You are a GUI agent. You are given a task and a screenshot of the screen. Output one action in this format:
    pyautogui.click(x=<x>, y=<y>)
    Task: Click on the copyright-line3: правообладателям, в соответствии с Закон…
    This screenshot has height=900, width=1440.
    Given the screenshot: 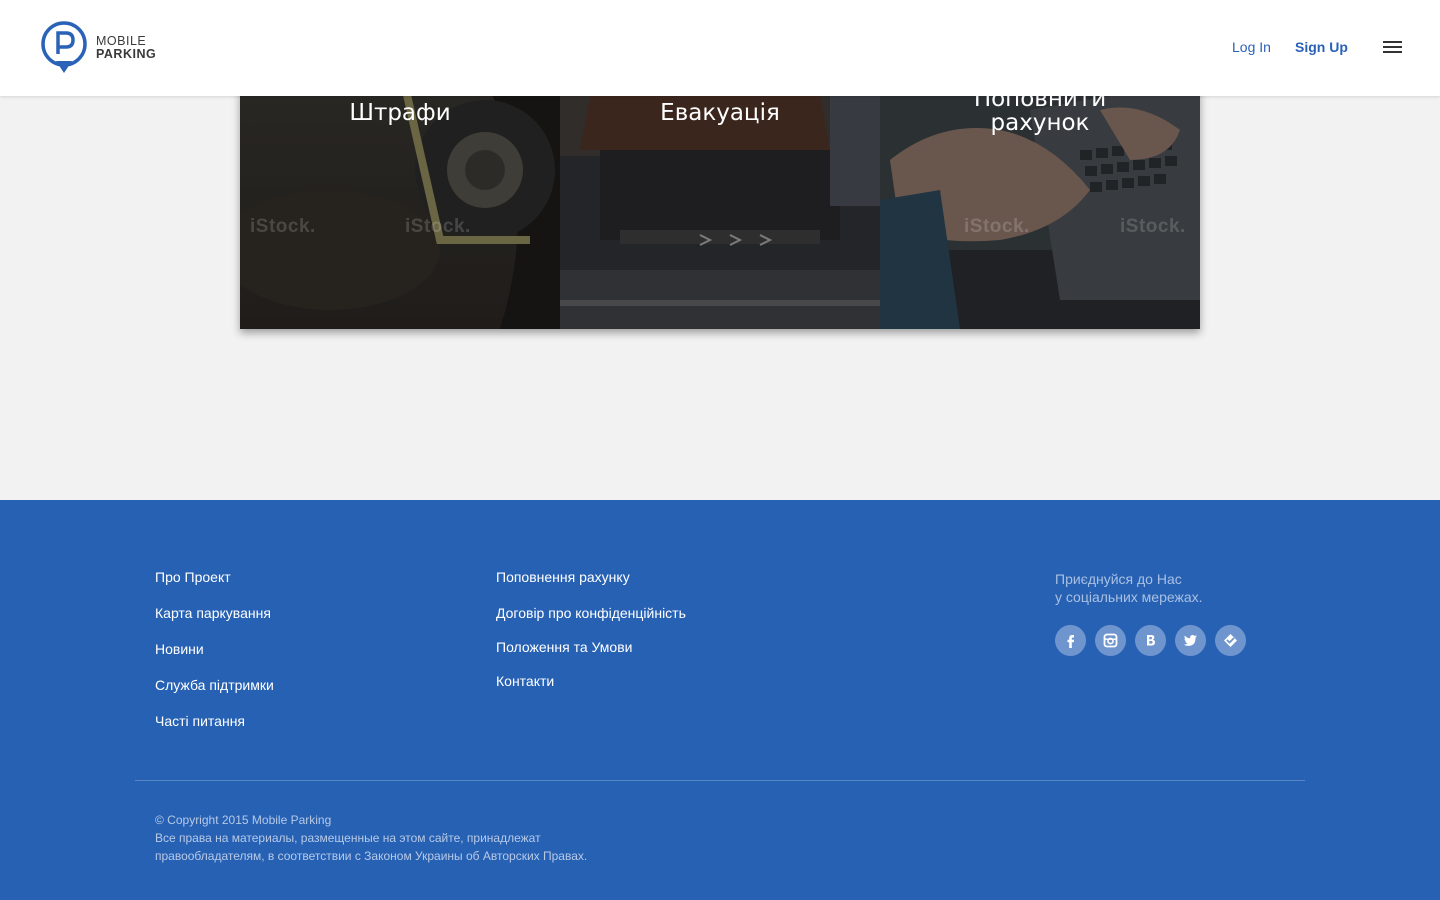 What is the action you would take?
    pyautogui.click(x=371, y=856)
    